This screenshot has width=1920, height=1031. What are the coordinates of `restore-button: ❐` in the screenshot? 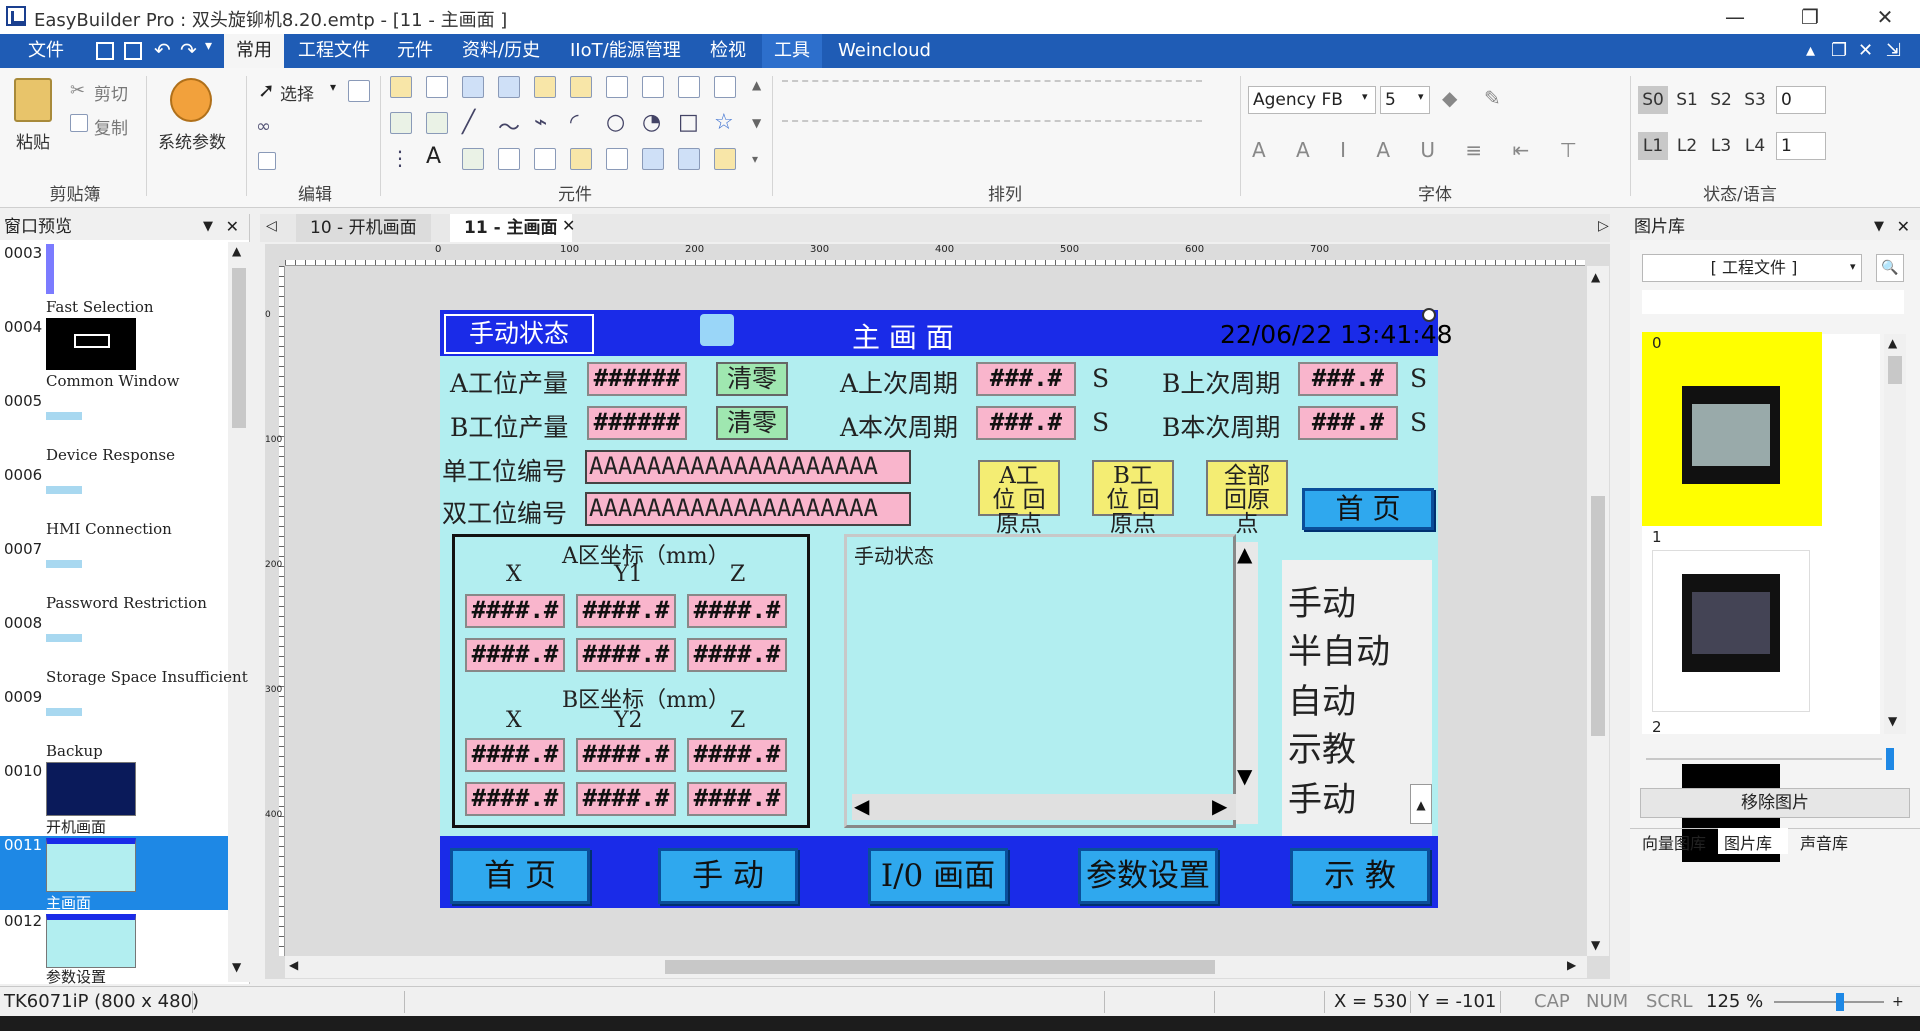 It's located at (1810, 17).